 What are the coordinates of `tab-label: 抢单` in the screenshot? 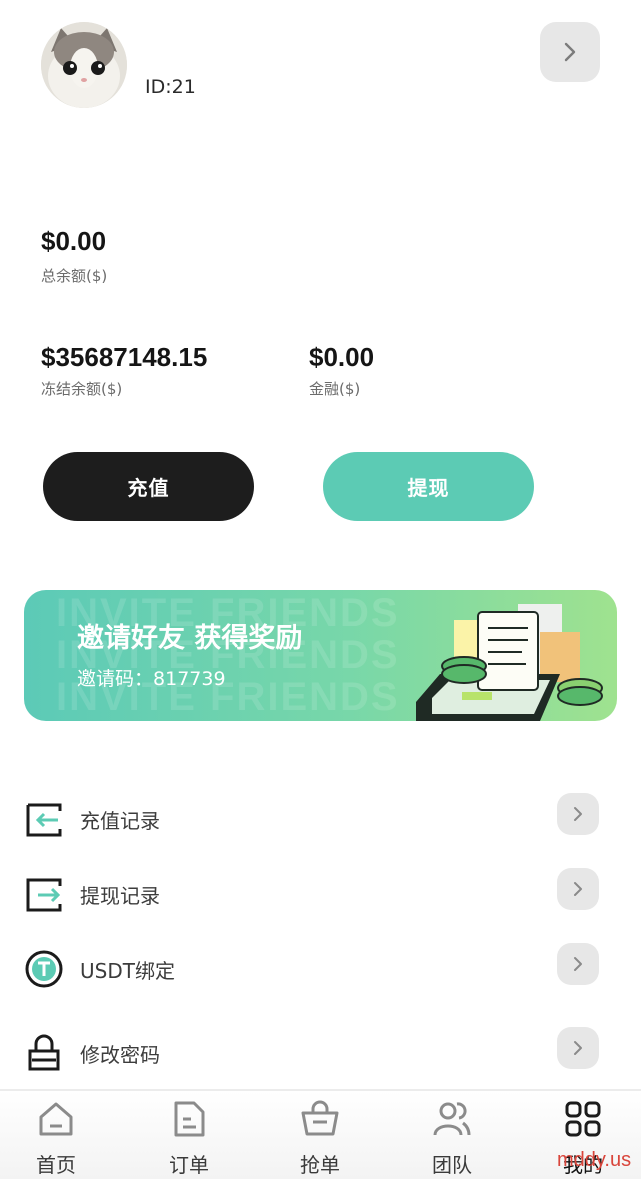 It's located at (320, 1165).